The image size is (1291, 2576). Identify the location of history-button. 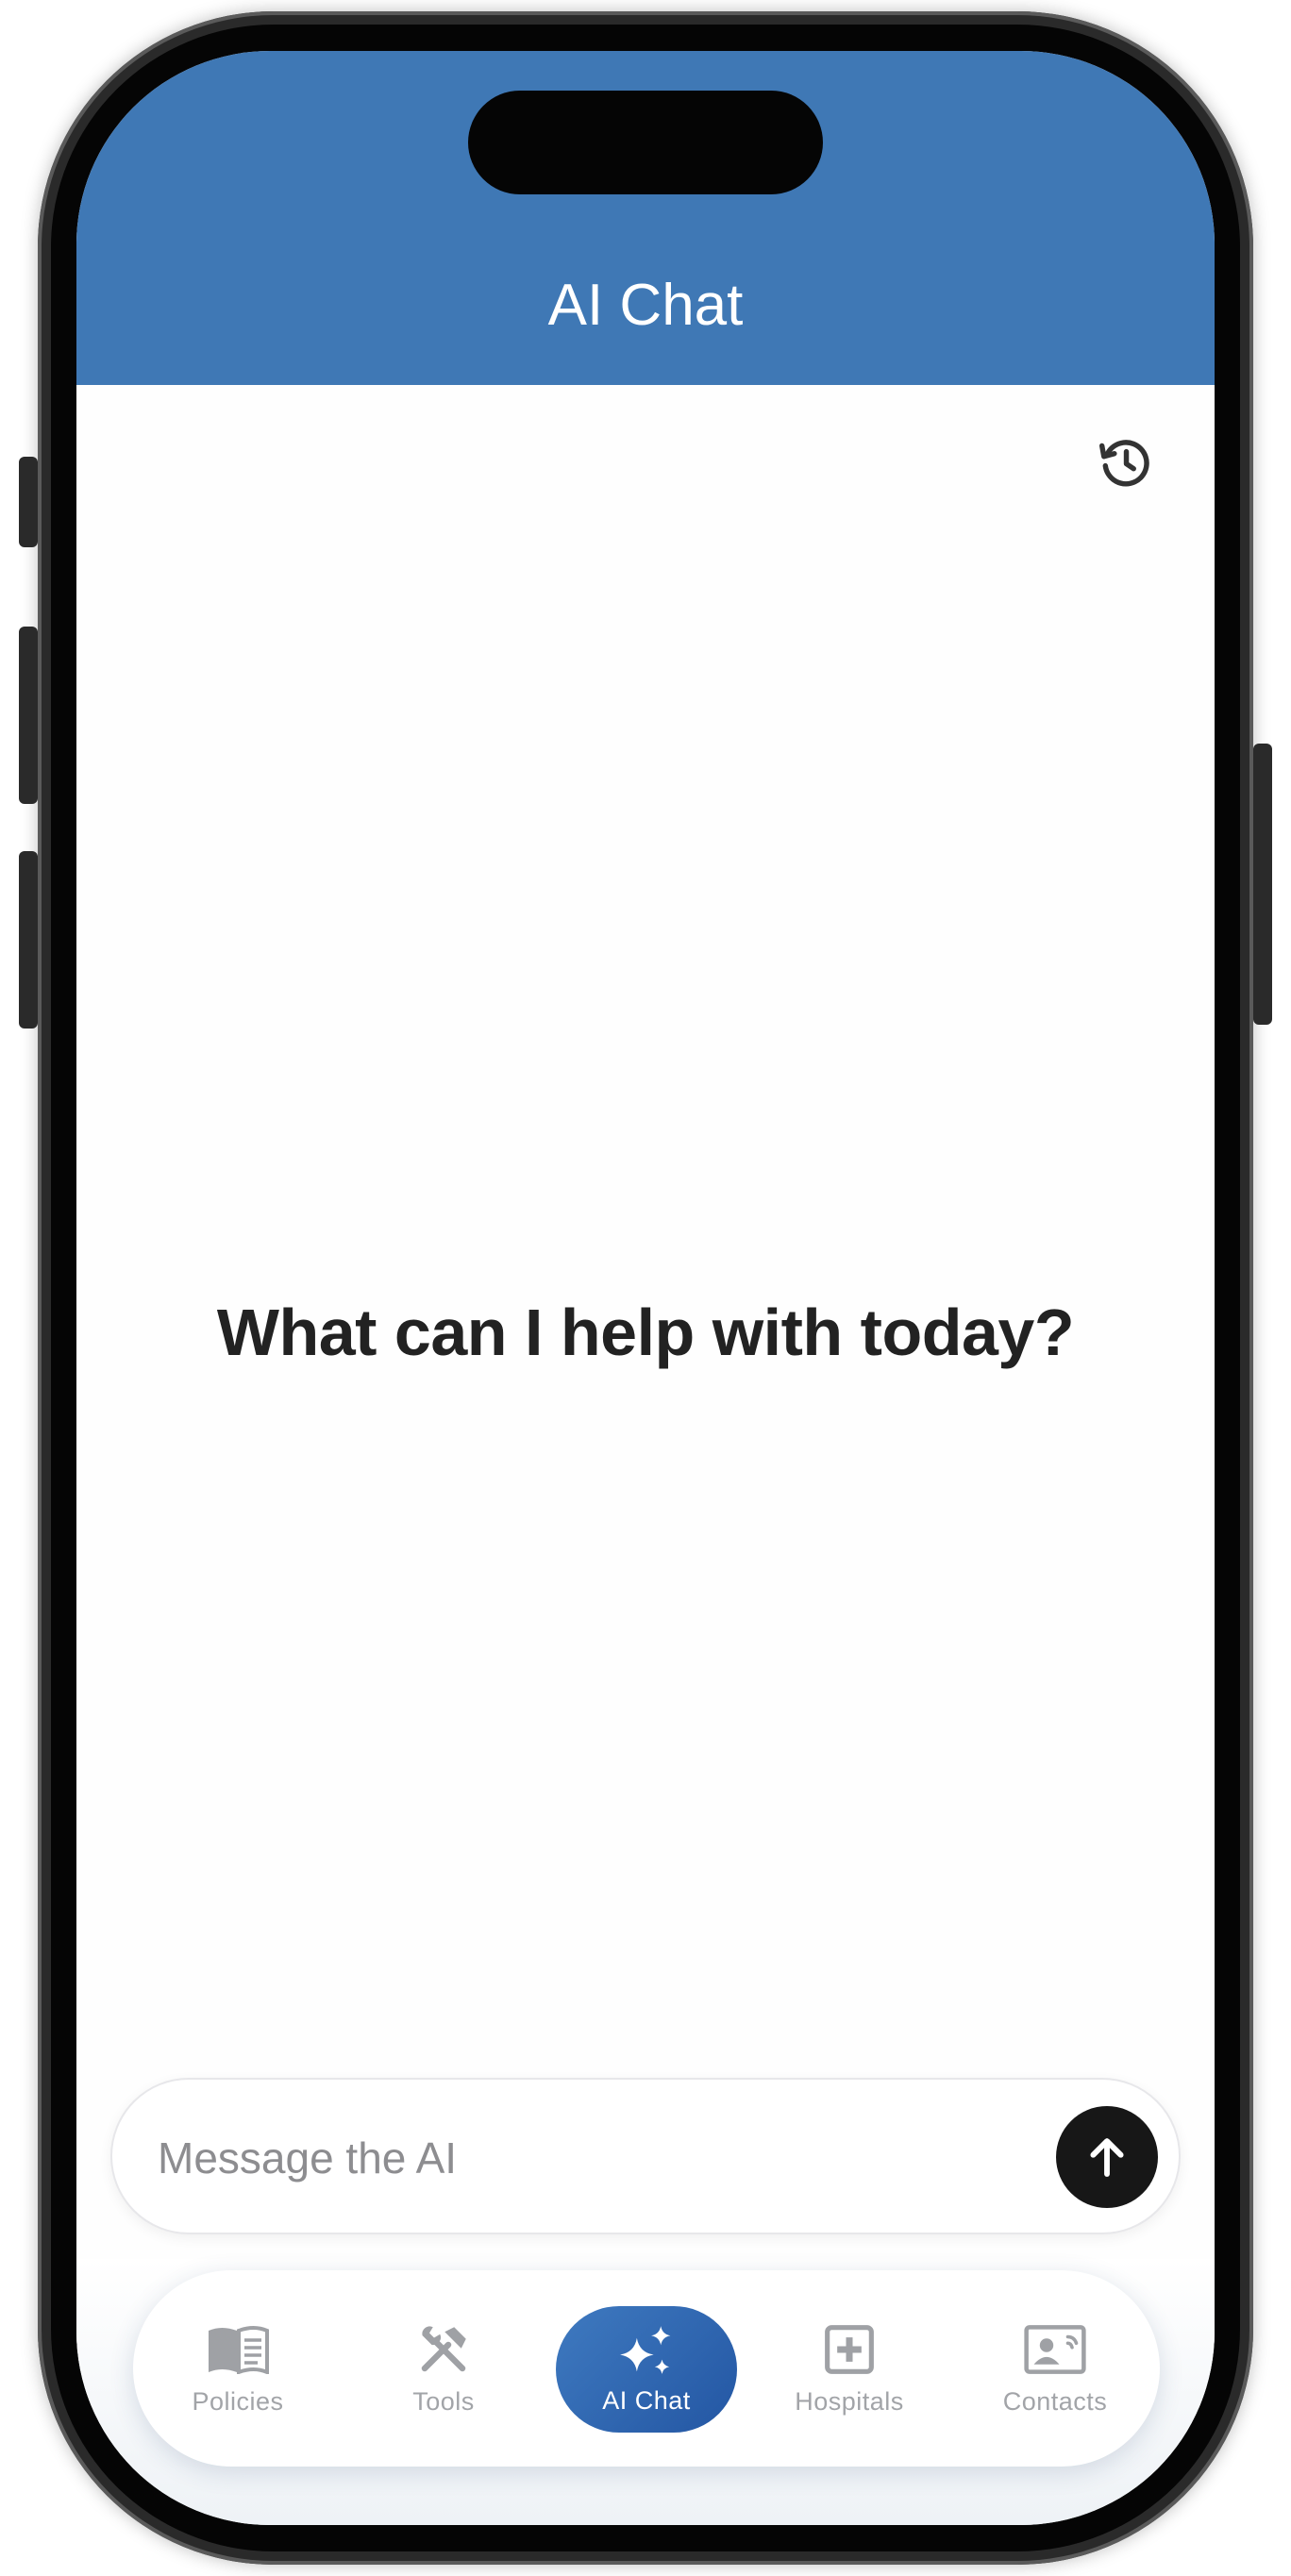
(1126, 462).